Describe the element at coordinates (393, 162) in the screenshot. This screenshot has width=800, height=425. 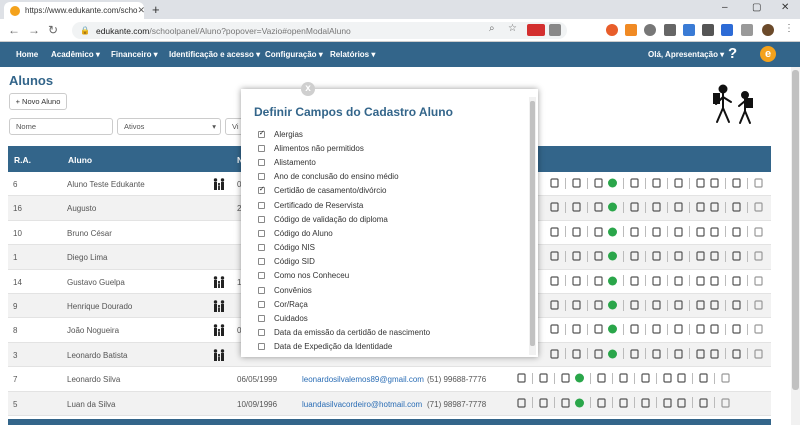
I see `field-option: Alistamento` at that location.